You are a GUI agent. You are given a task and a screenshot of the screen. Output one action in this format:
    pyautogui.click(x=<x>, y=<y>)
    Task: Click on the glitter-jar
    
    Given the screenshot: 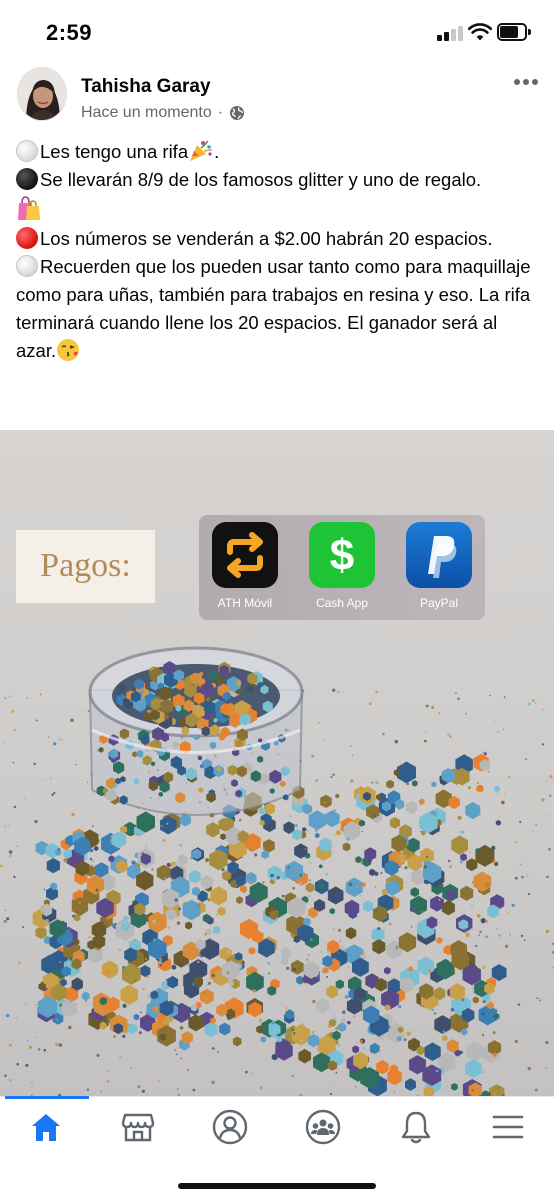 What is the action you would take?
    pyautogui.click(x=196, y=731)
    